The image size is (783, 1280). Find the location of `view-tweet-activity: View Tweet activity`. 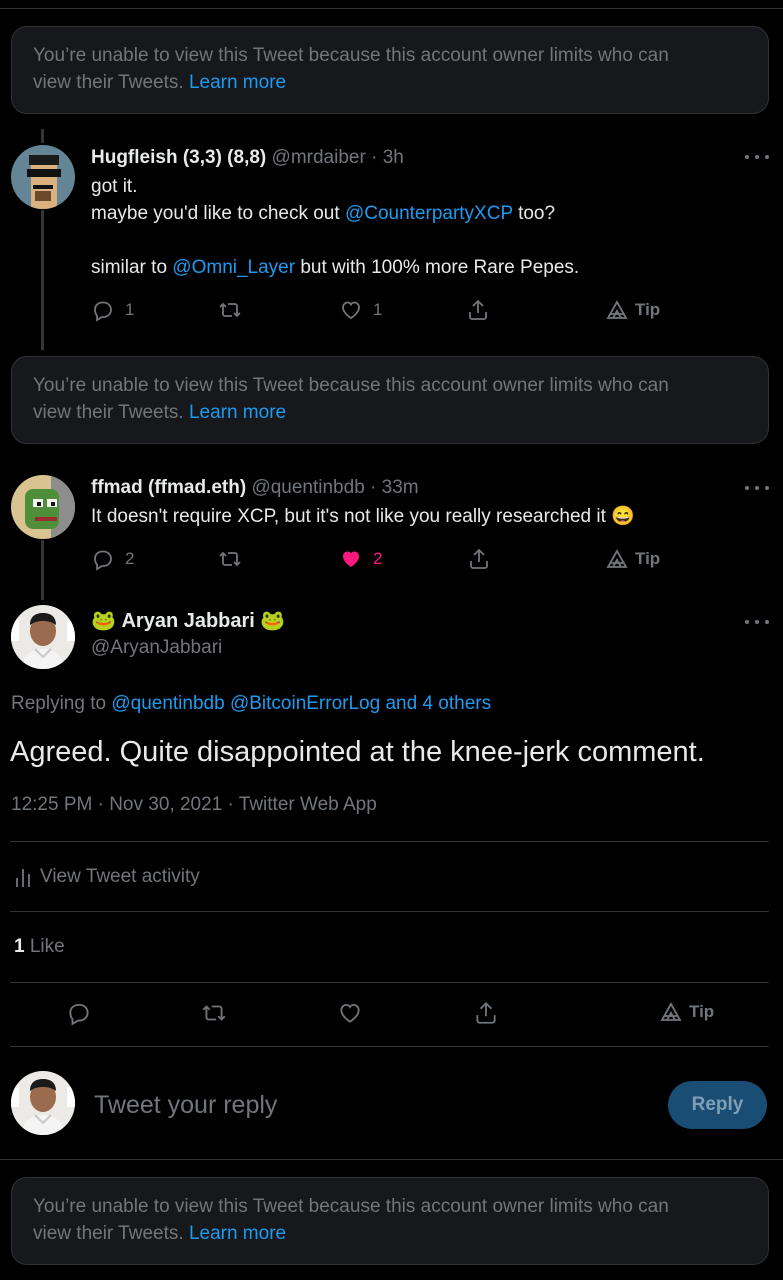

view-tweet-activity: View Tweet activity is located at coordinates (107, 876).